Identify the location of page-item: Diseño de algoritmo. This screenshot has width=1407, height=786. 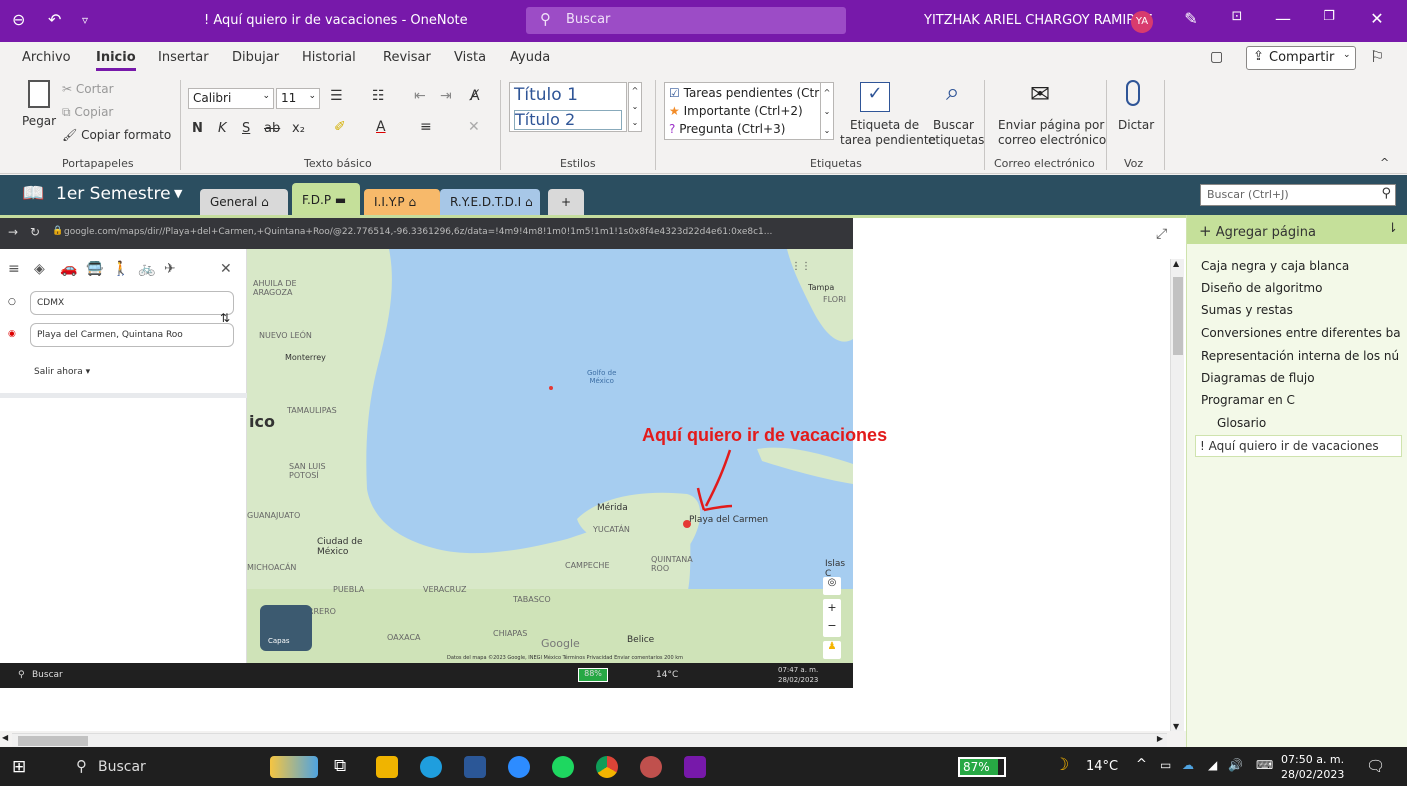
(1301, 288).